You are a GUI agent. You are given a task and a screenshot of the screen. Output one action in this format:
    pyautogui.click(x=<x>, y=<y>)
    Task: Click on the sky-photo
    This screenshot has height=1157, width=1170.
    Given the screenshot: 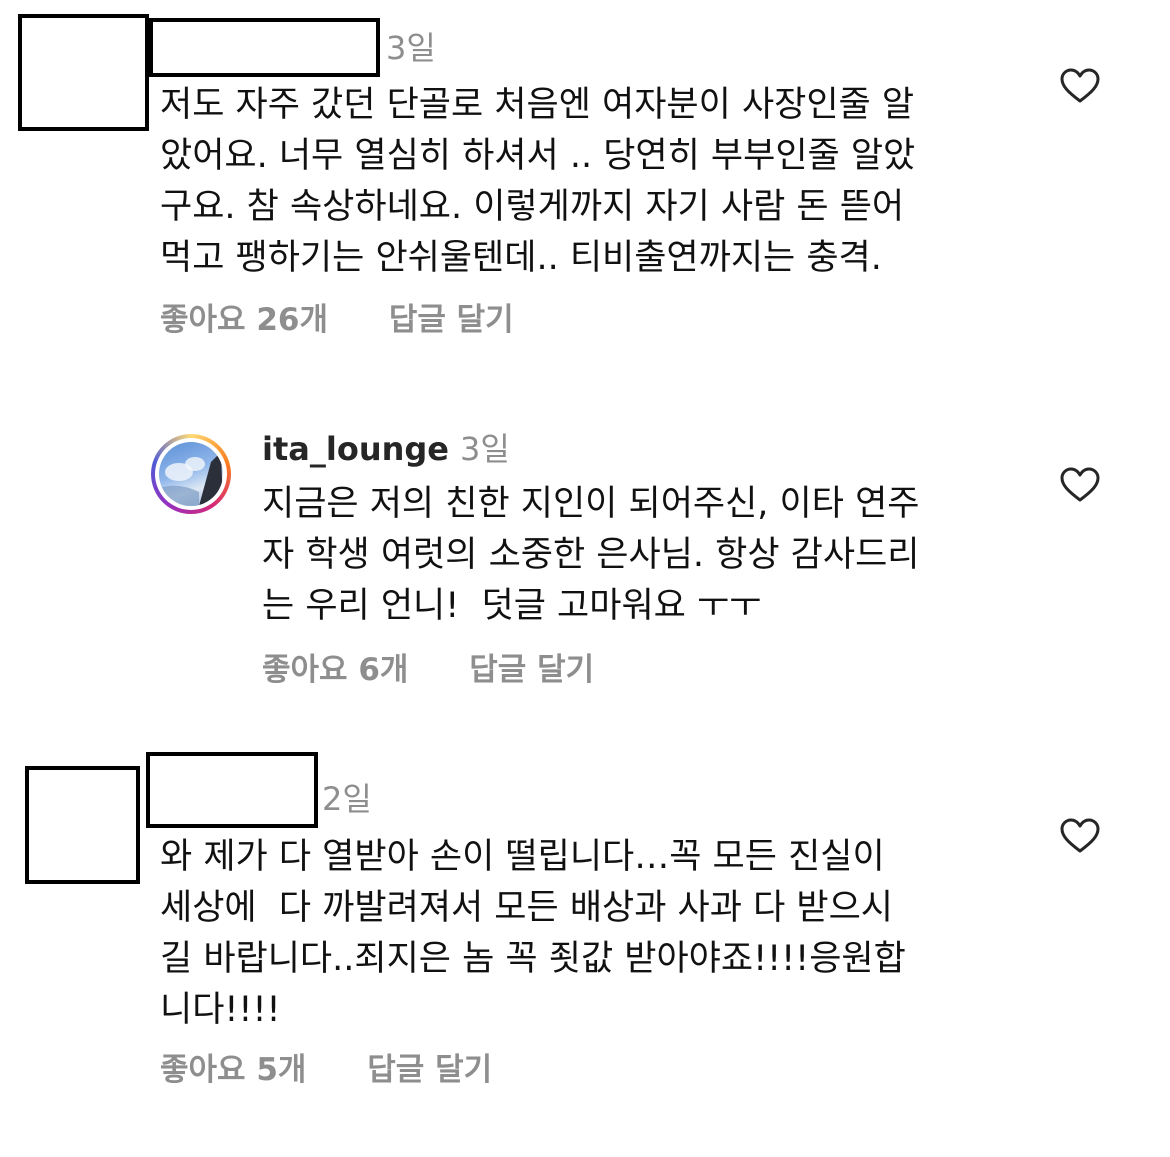 What is the action you would take?
    pyautogui.click(x=191, y=479)
    